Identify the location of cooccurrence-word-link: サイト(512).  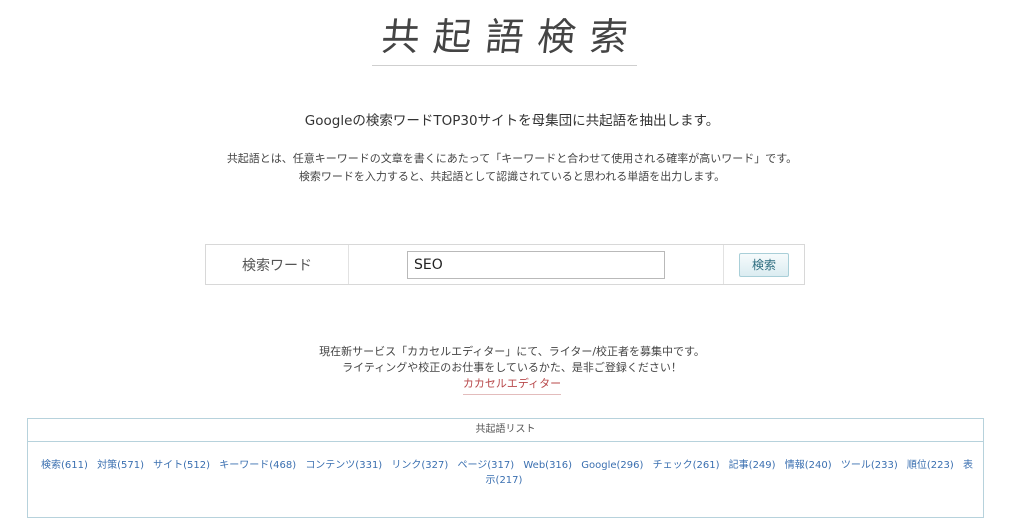
(181, 465).